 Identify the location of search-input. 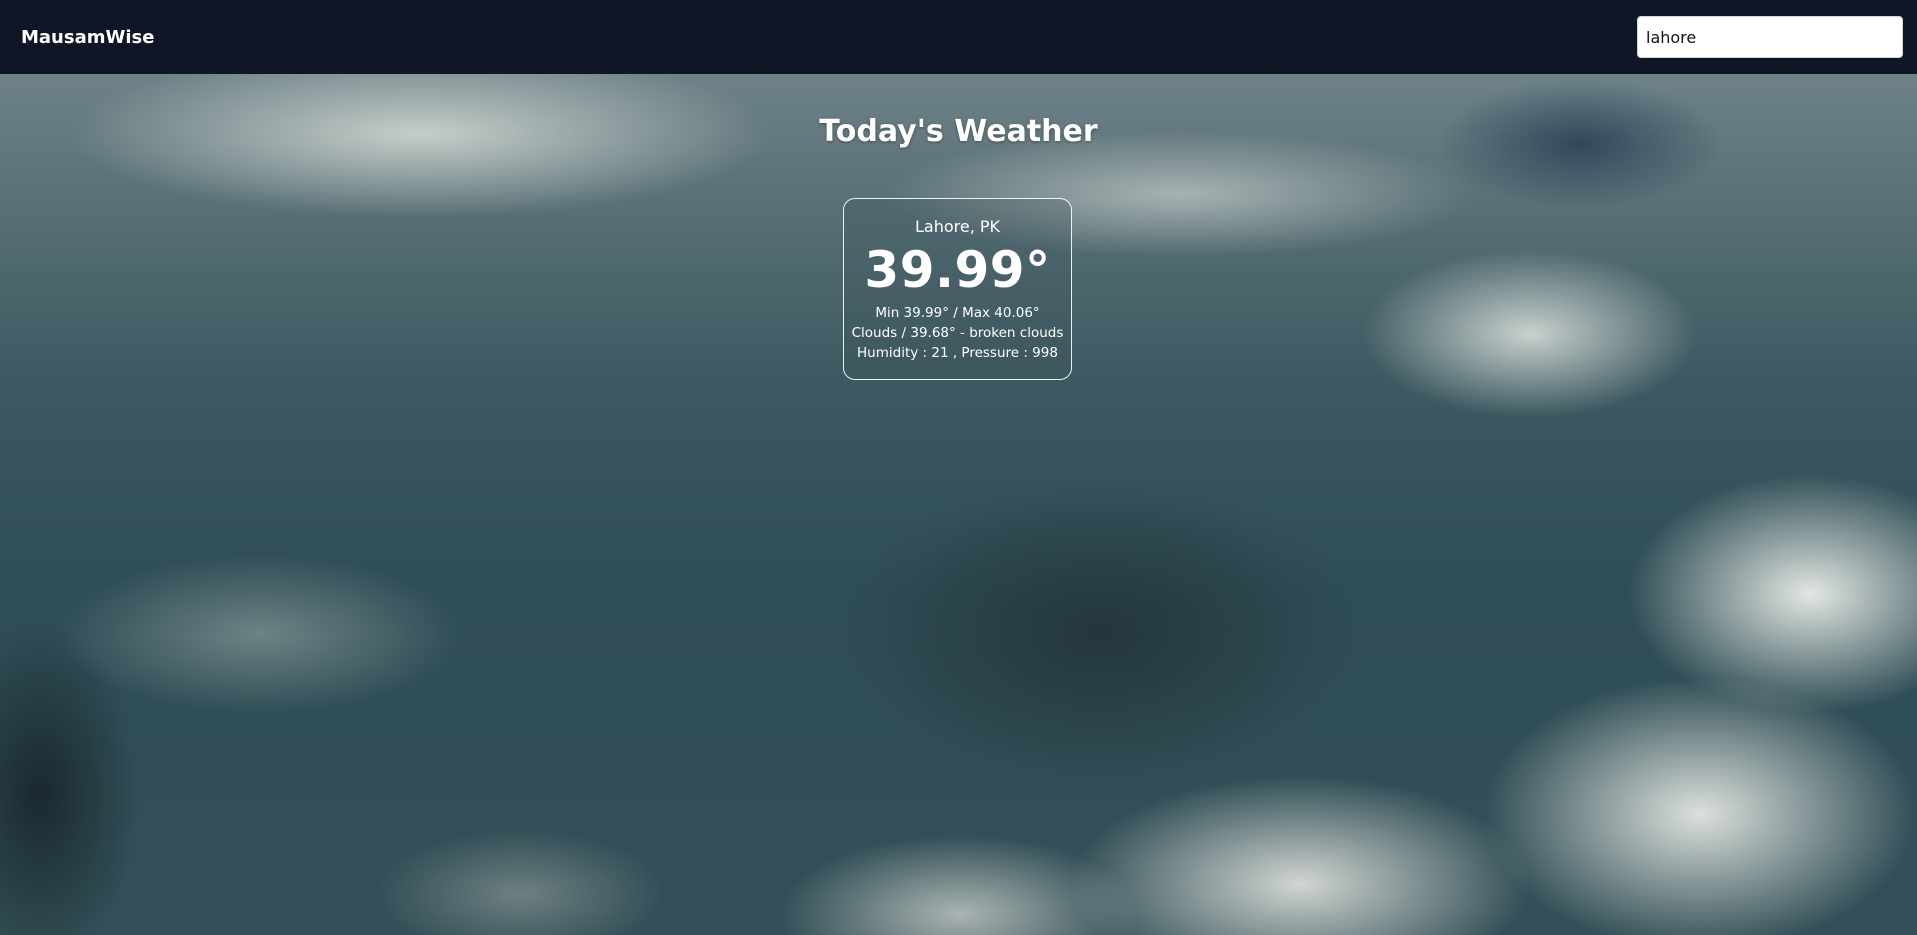
(1770, 37).